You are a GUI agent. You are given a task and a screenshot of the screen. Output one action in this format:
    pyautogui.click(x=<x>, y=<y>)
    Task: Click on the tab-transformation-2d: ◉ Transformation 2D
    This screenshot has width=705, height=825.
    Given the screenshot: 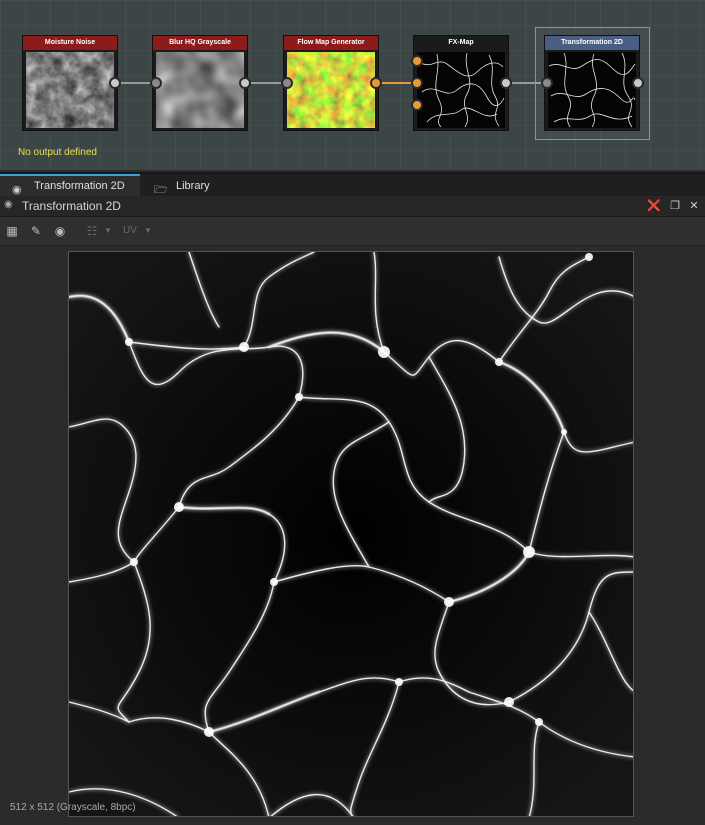 What is the action you would take?
    pyautogui.click(x=70, y=186)
    